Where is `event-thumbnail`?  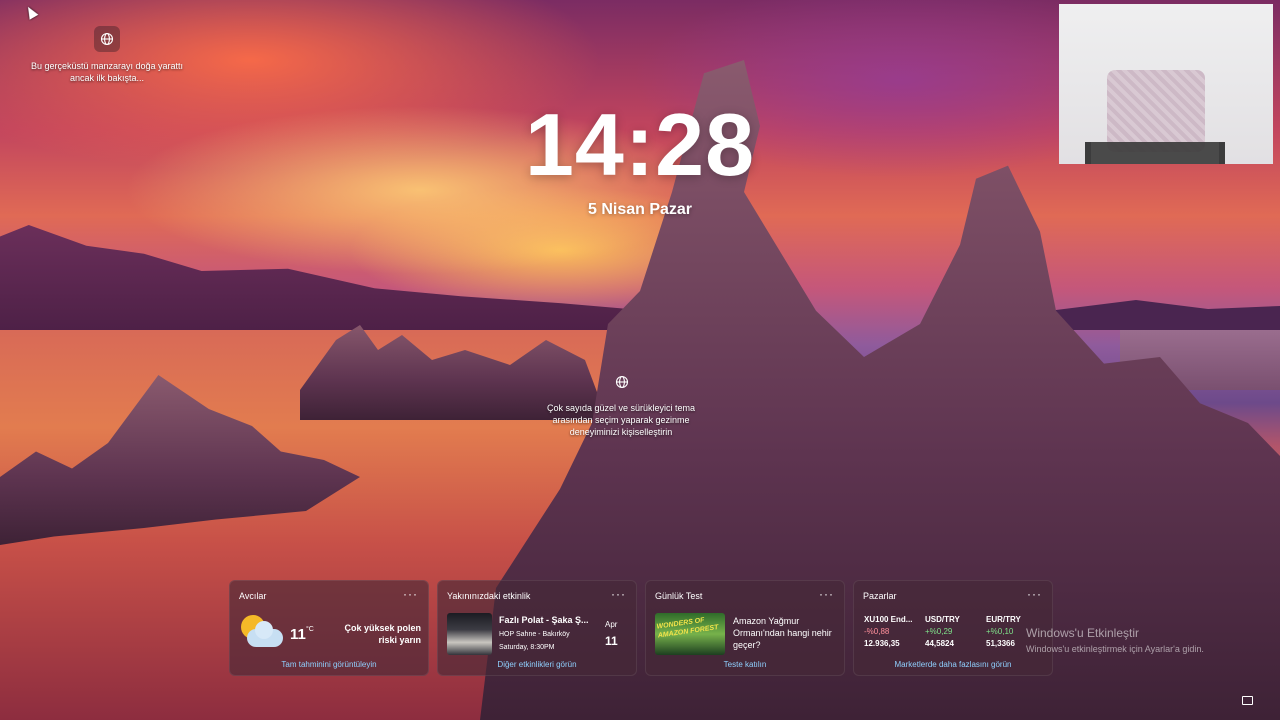
event-thumbnail is located at coordinates (469, 634).